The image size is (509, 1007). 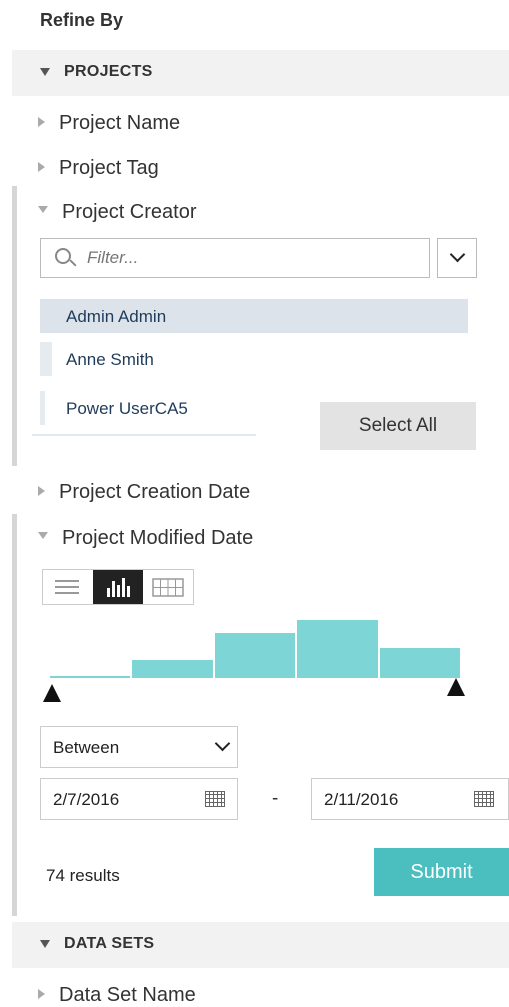 What do you see at coordinates (117, 995) in the screenshot?
I see `facet-data-set-name: Data Set Name` at bounding box center [117, 995].